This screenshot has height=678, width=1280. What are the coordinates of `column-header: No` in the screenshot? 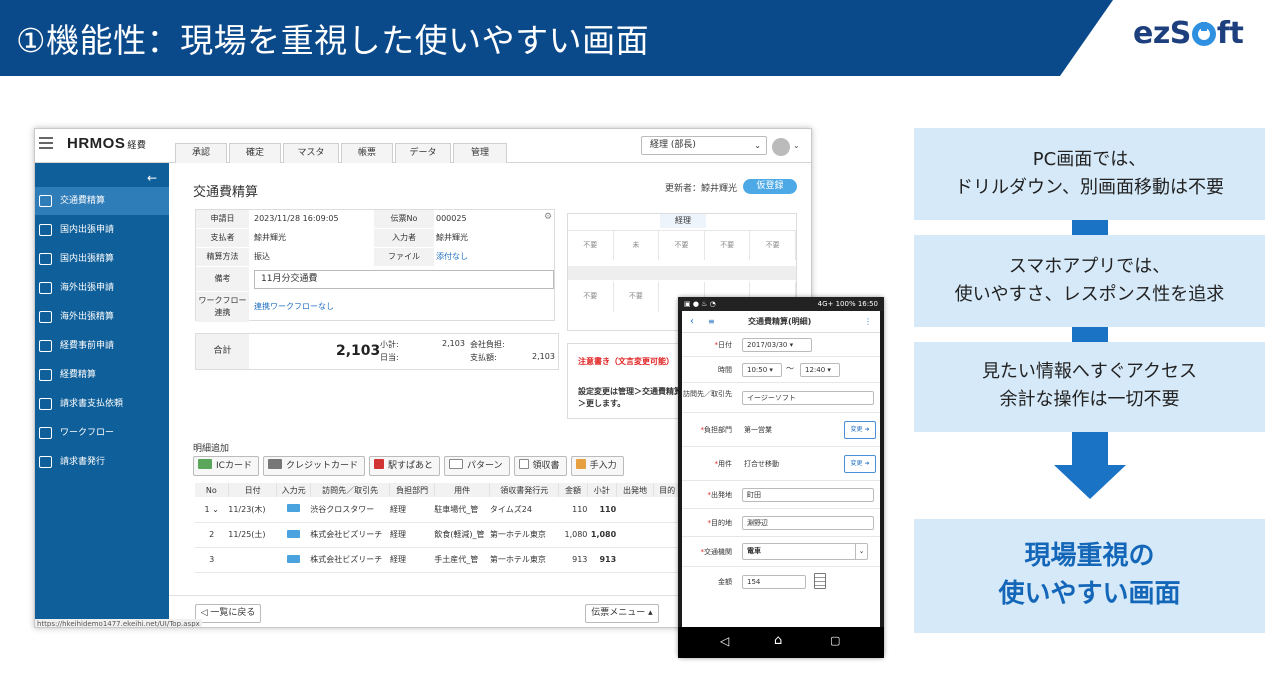 It's located at (212, 490).